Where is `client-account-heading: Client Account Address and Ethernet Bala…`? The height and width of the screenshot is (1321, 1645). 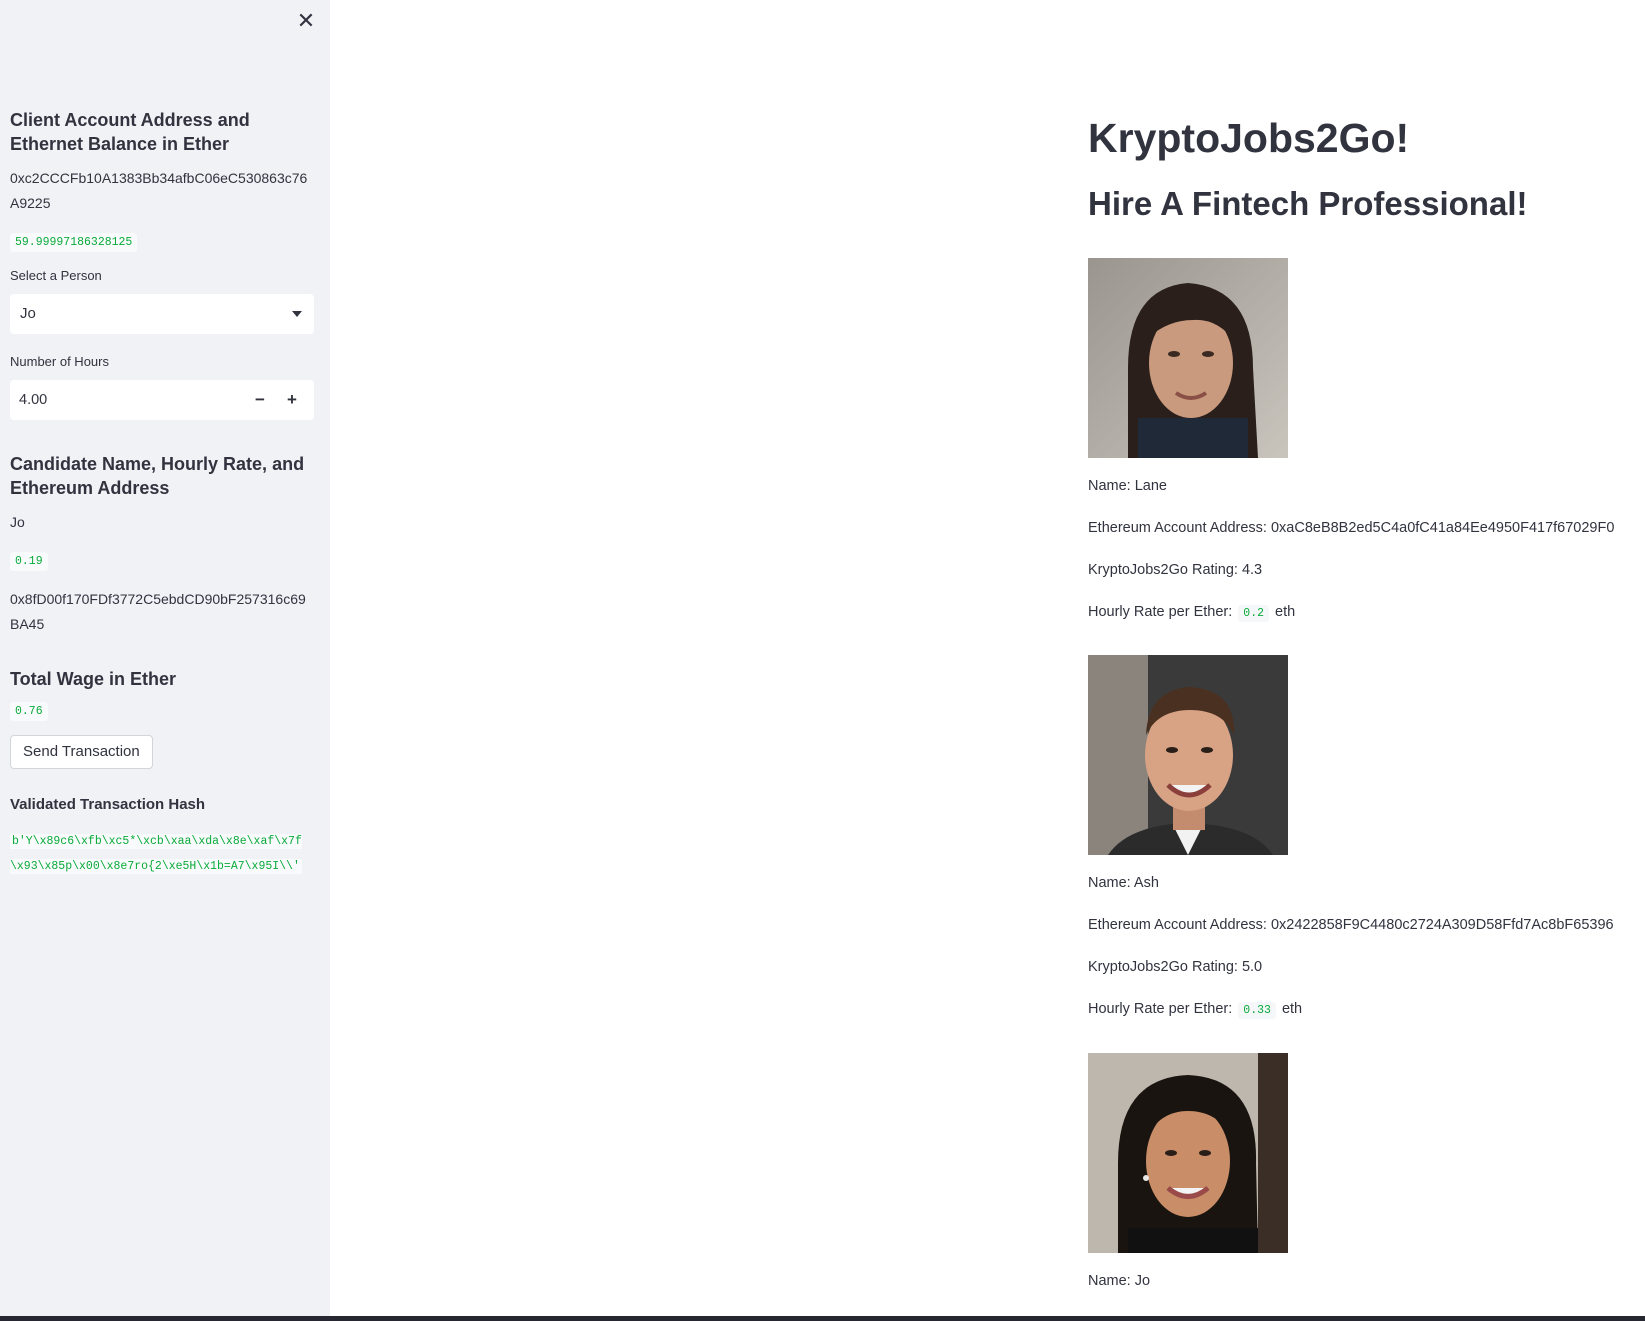
client-account-heading: Client Account Address and Ethernet Bala… is located at coordinates (130, 132).